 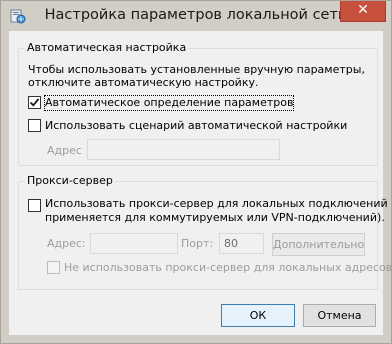 I want to click on script-address-field, so click(x=183, y=149).